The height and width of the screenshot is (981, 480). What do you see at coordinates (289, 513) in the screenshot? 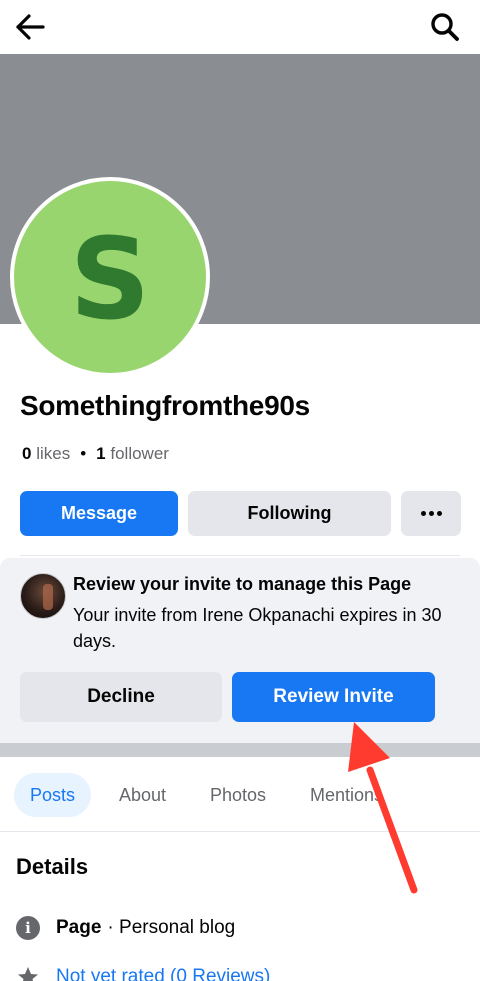
I see `following-button: Following` at bounding box center [289, 513].